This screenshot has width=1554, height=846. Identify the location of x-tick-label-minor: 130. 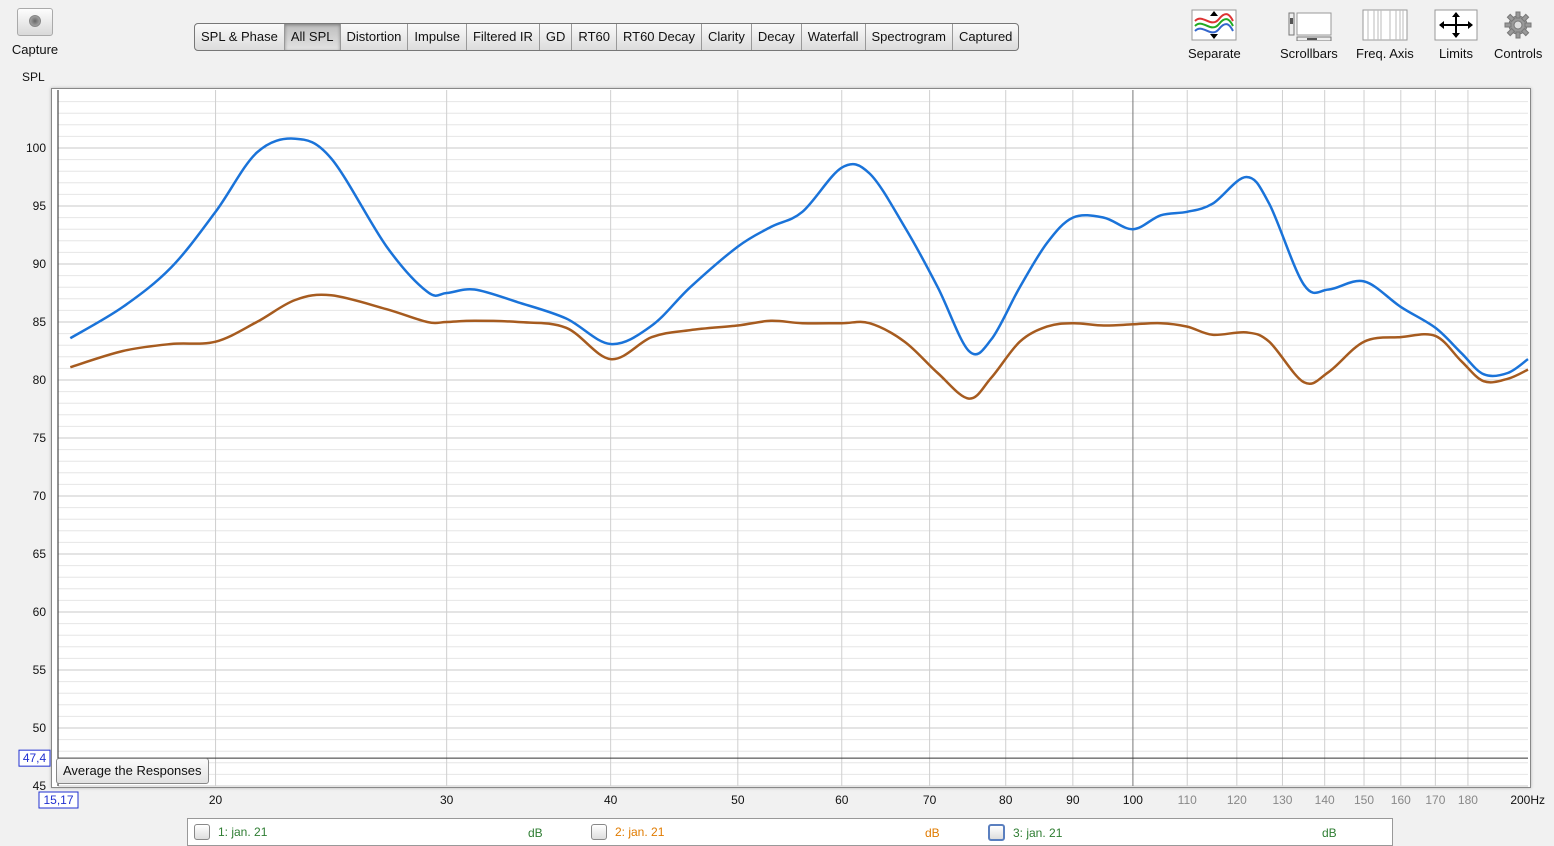
(1282, 800).